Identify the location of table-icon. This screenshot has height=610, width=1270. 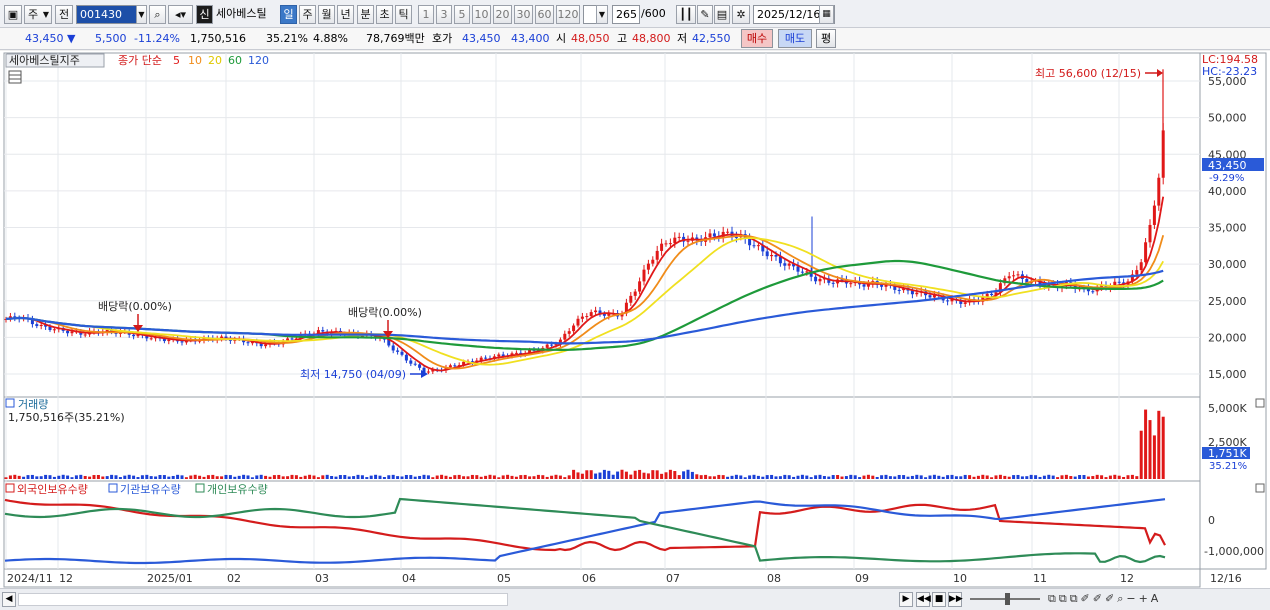
(15, 77).